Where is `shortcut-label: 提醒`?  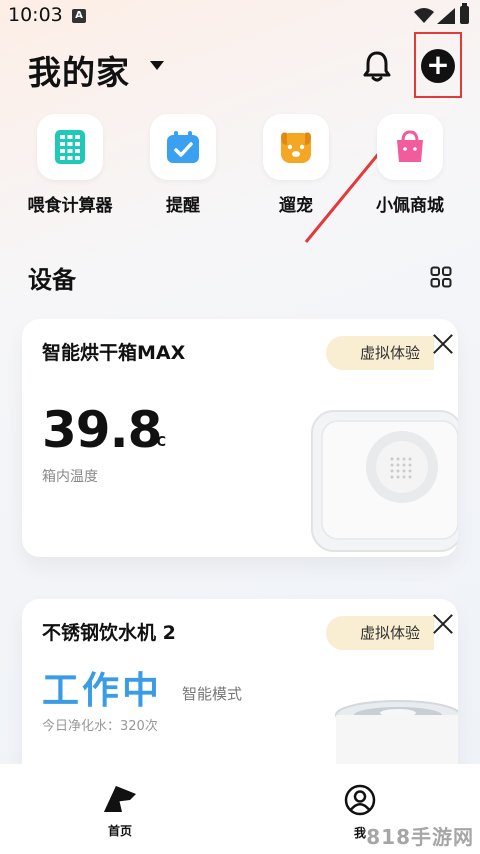
shortcut-label: 提醒 is located at coordinates (183, 206).